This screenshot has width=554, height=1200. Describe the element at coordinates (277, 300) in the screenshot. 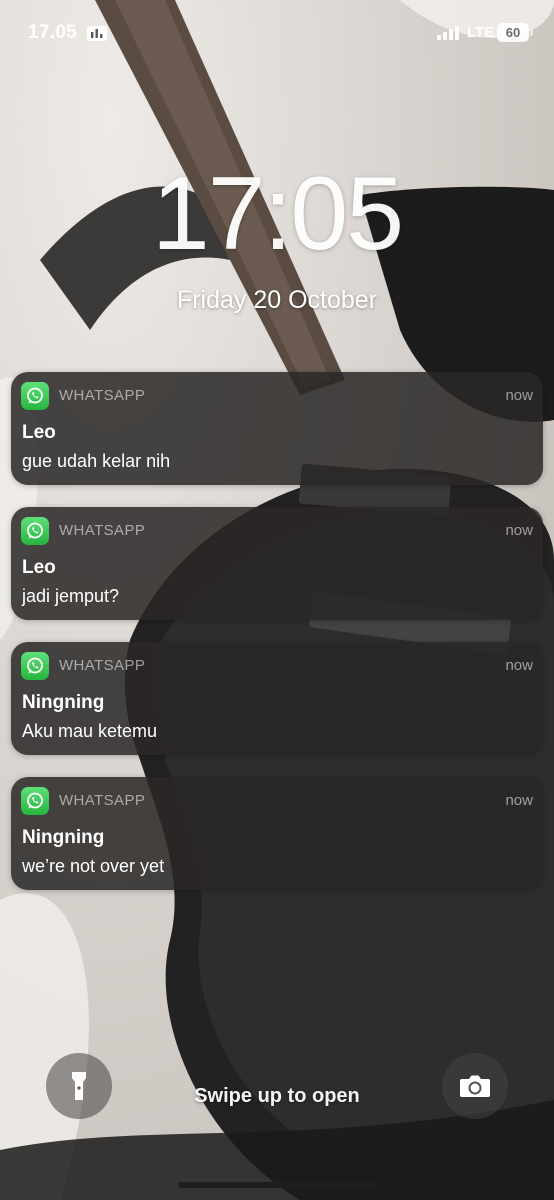

I see `lock-screen-date: Friday 20 October` at that location.